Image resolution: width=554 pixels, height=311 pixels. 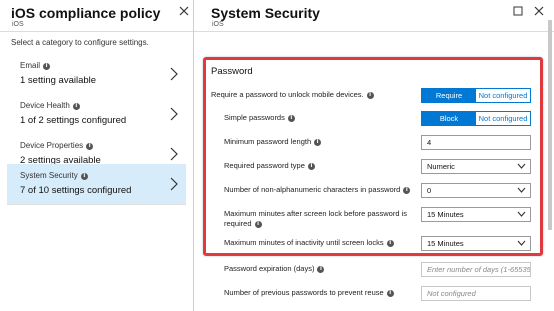 I want to click on category-status: 1 of 2 settings configured, so click(x=73, y=120).